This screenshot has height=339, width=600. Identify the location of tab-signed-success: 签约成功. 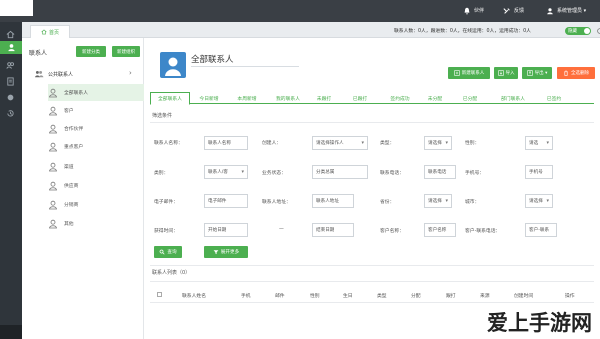
(400, 98).